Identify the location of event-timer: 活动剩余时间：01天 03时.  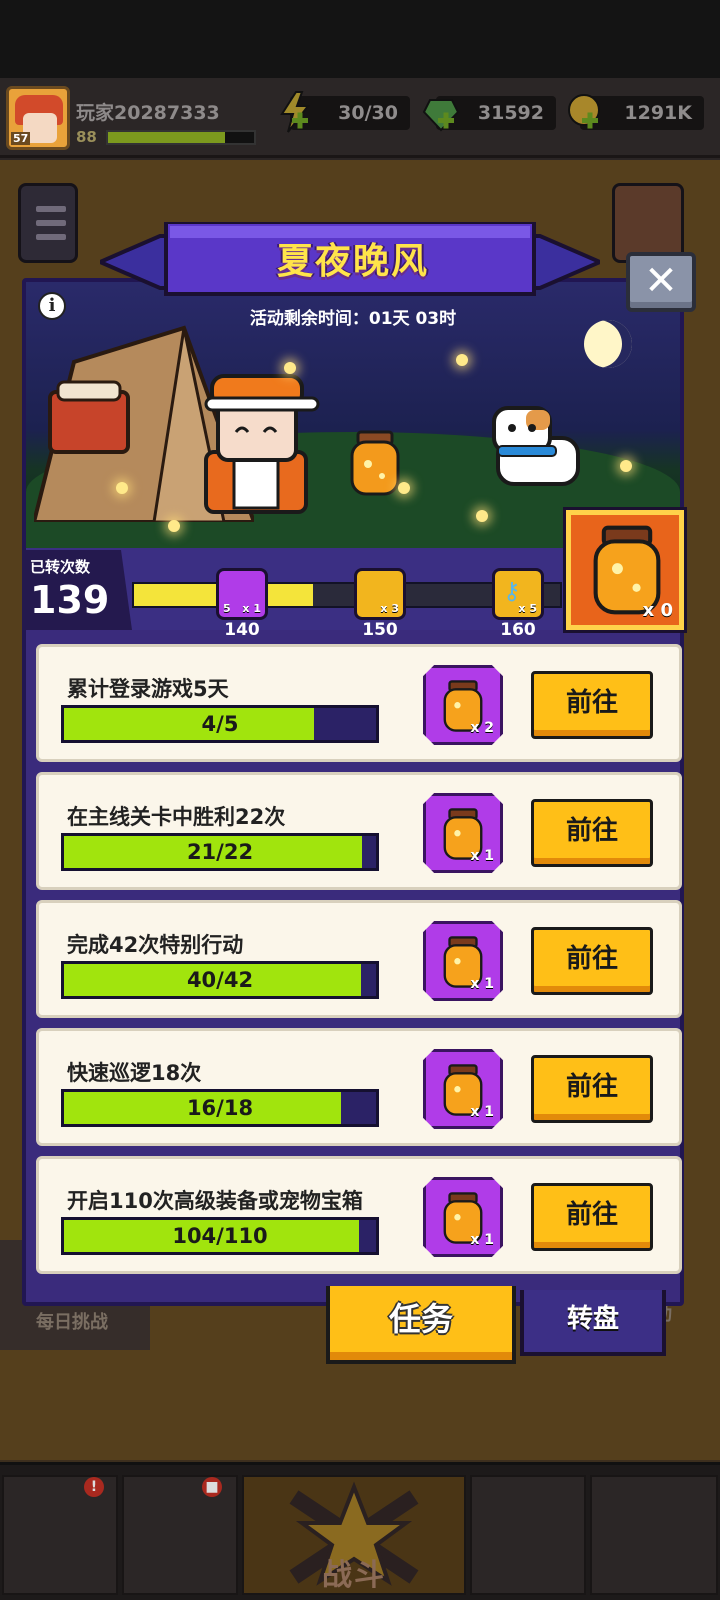
(353, 319).